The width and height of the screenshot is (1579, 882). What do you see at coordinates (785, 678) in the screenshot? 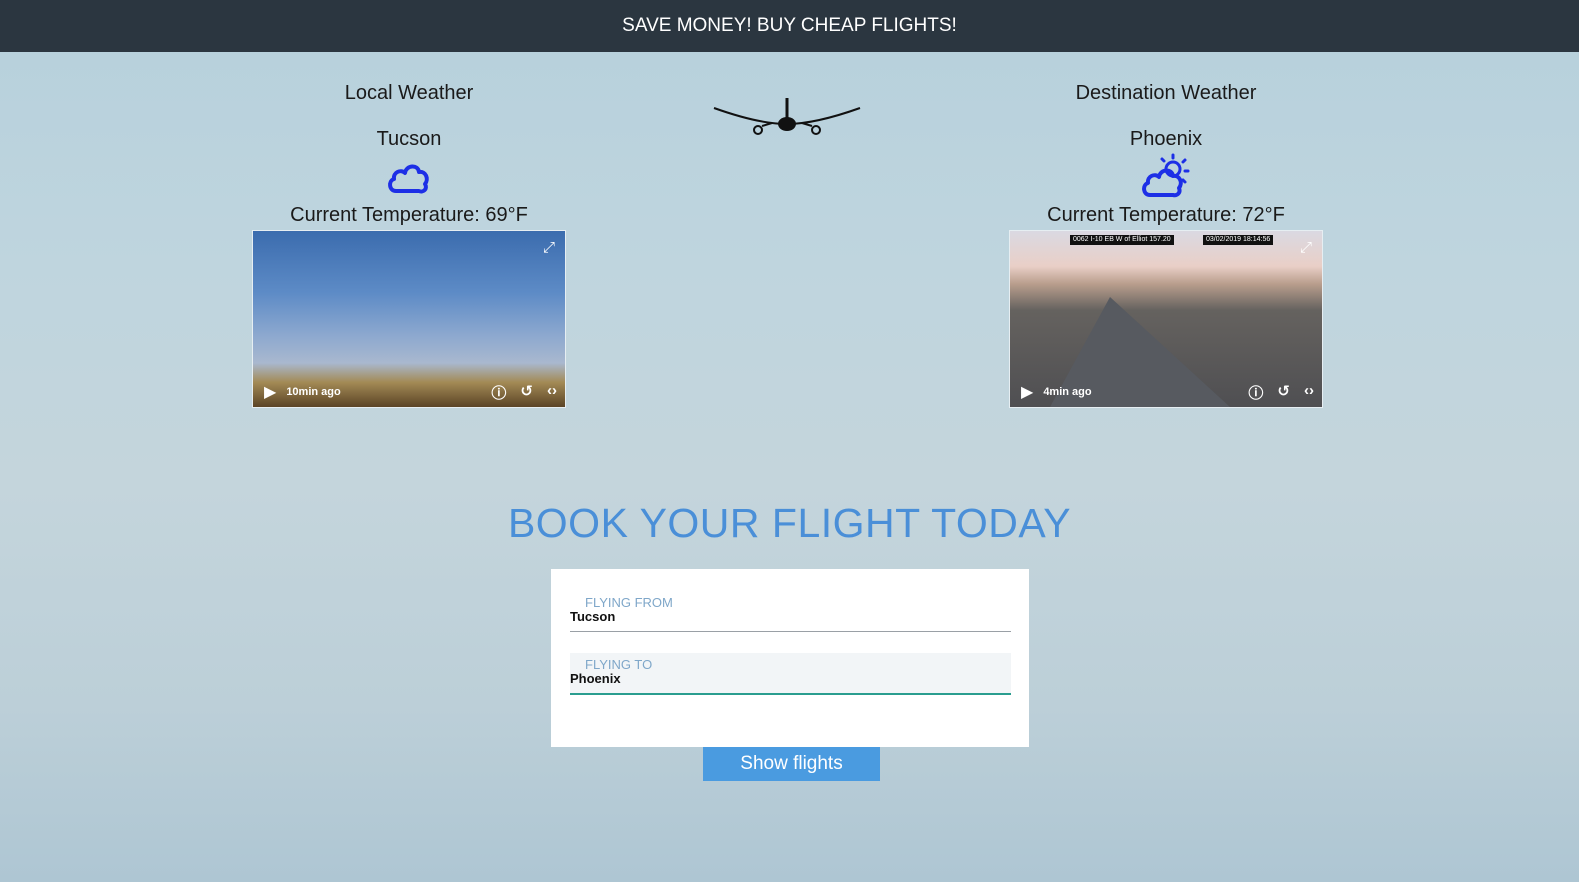
I see `flying-to-input` at bounding box center [785, 678].